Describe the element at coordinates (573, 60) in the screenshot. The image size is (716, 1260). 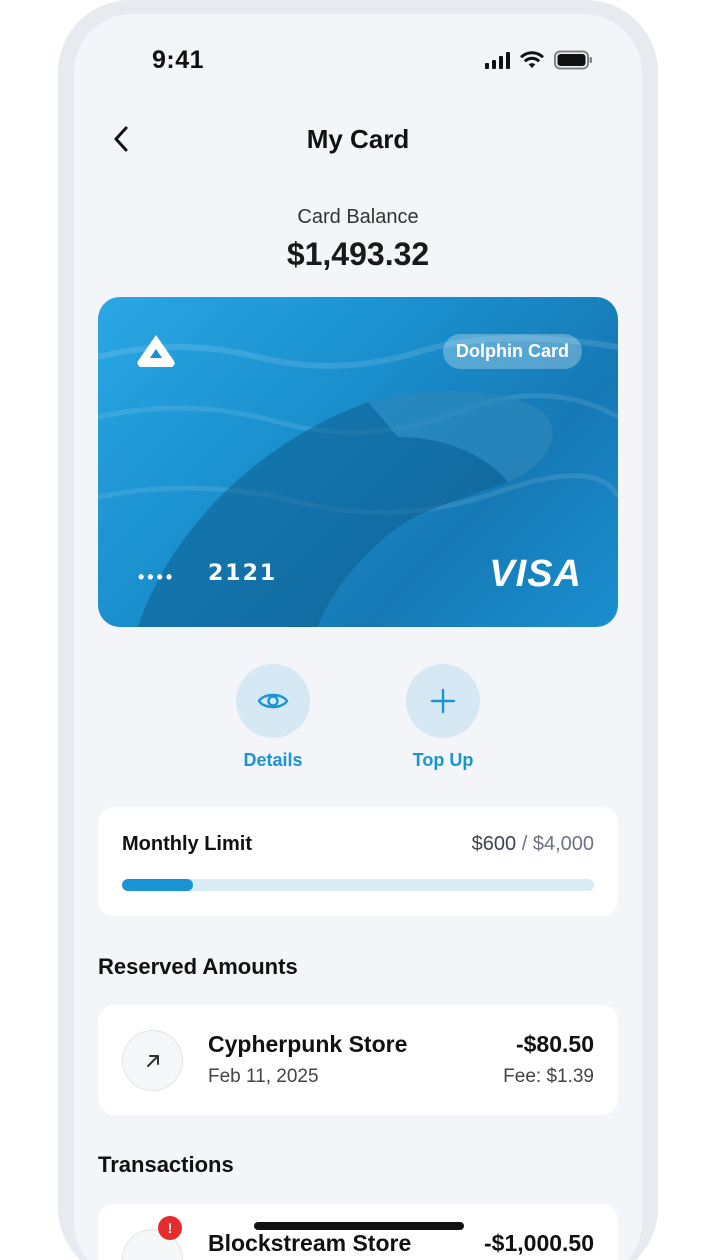
I see `battery-icon` at that location.